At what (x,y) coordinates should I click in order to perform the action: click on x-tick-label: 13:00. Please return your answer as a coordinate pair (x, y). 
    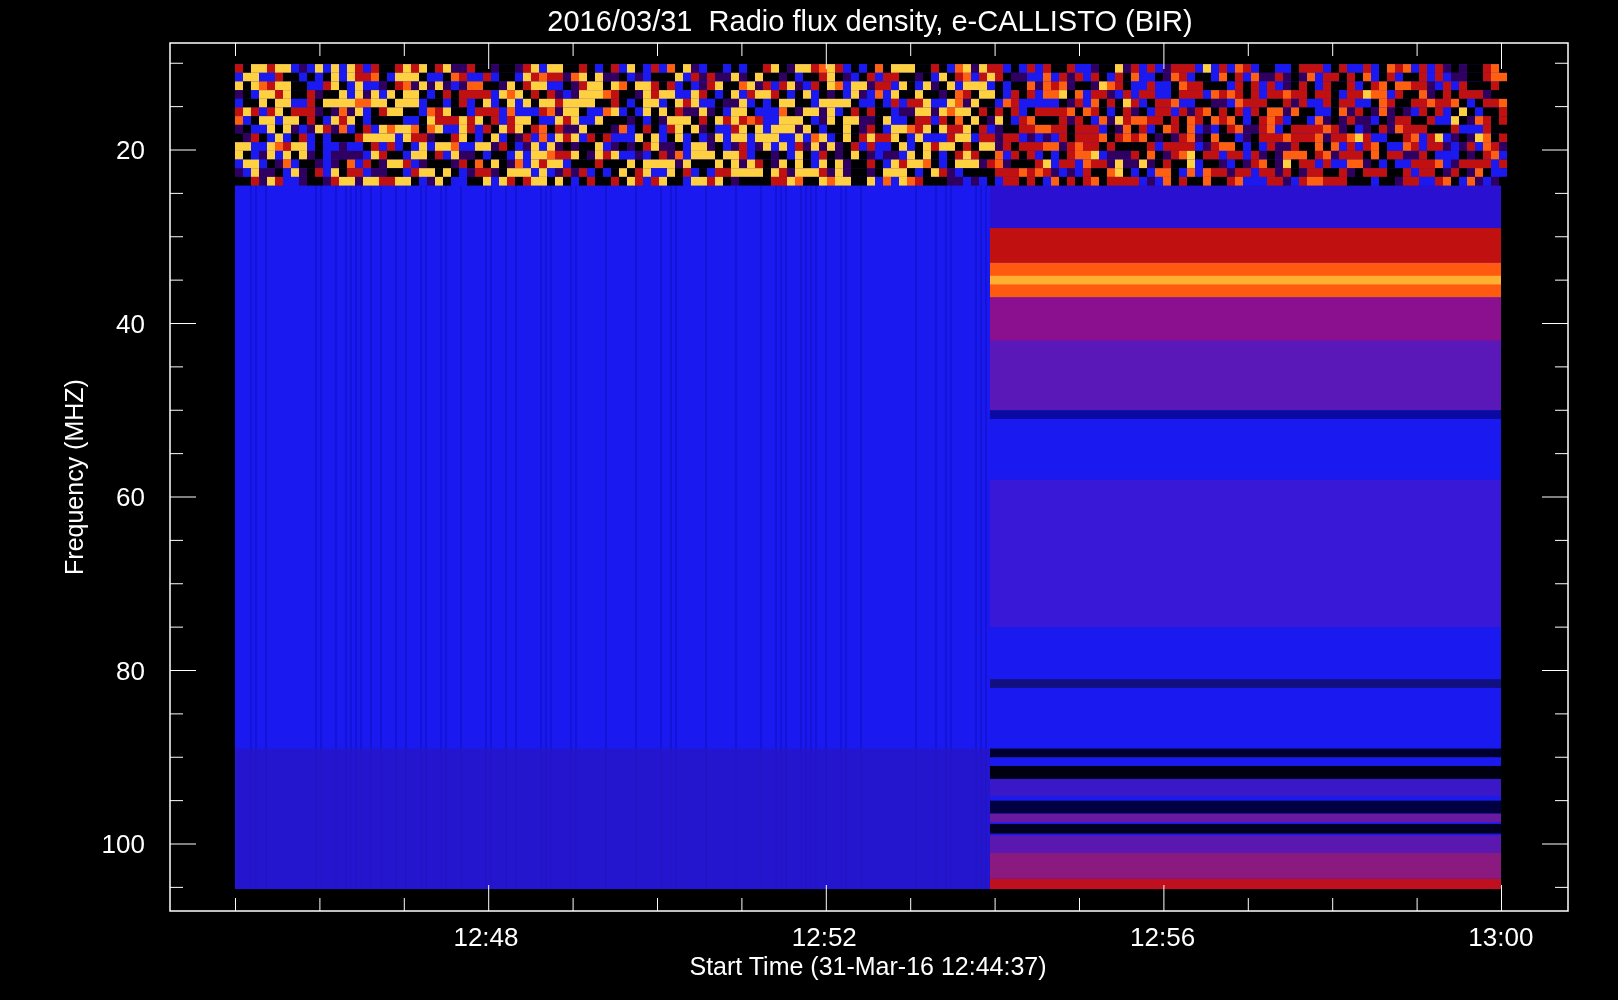
    Looking at the image, I should click on (1501, 937).